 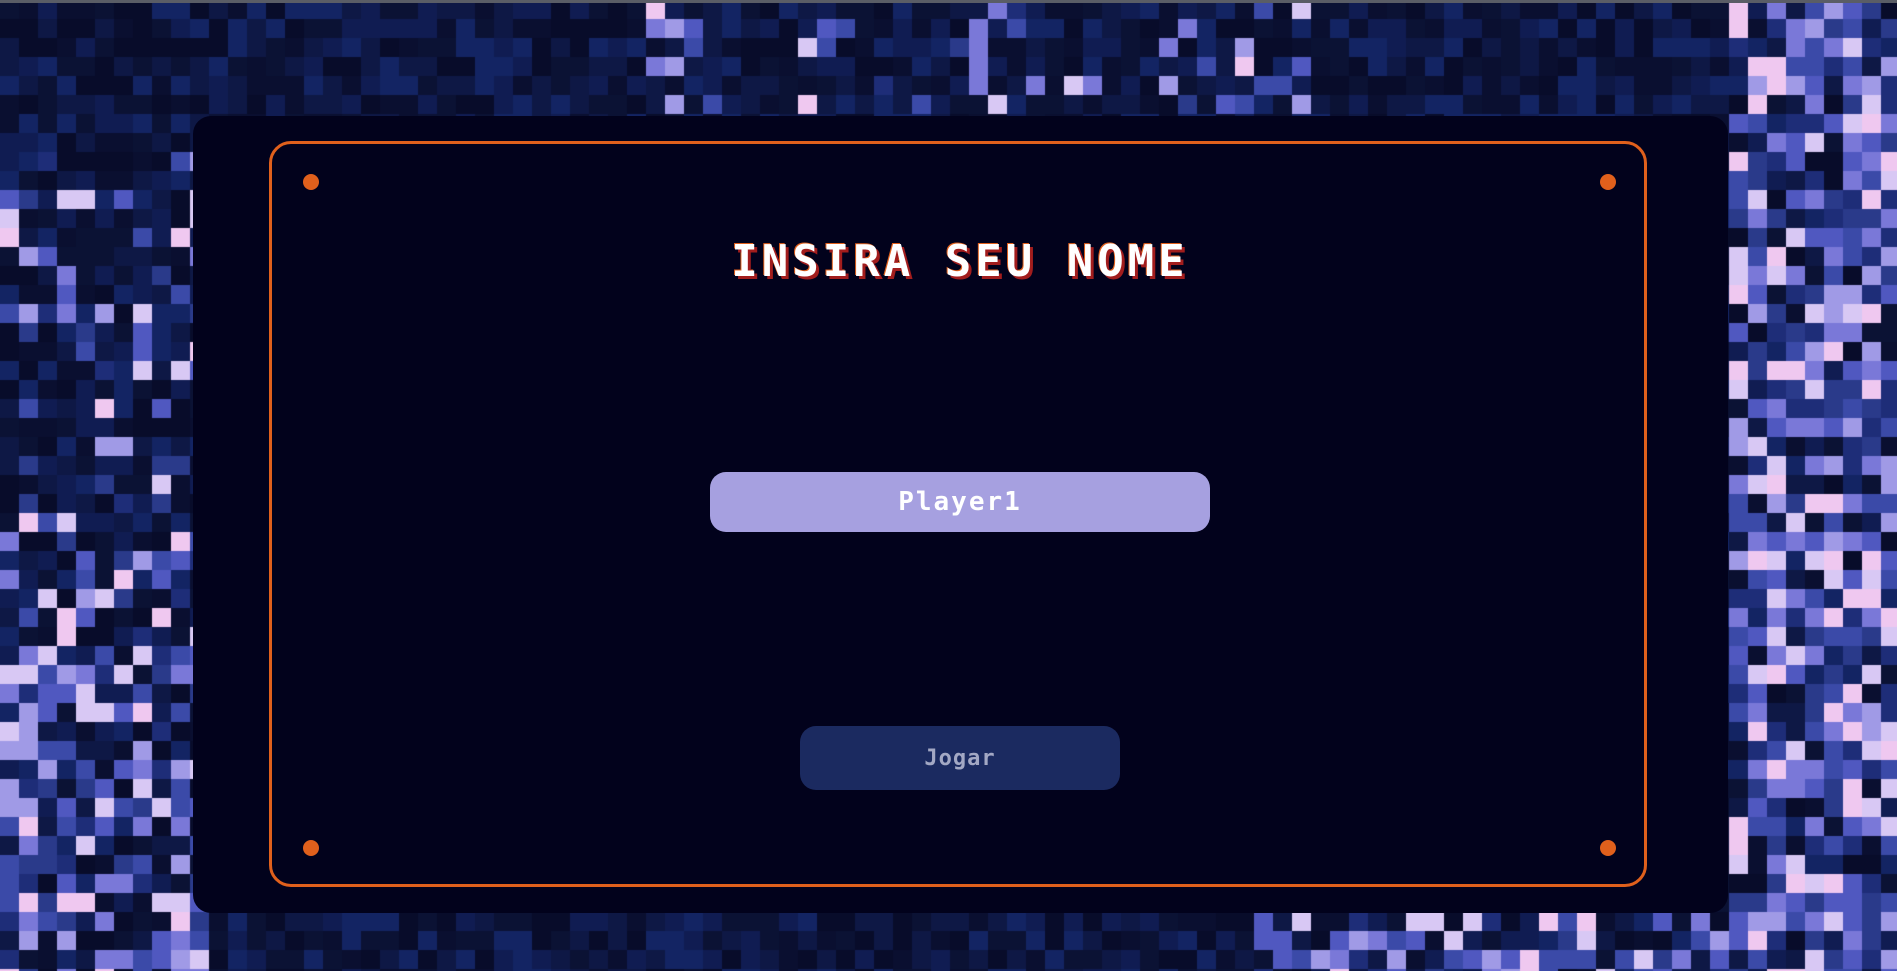 I want to click on corner-dot-top-left, so click(x=311, y=182).